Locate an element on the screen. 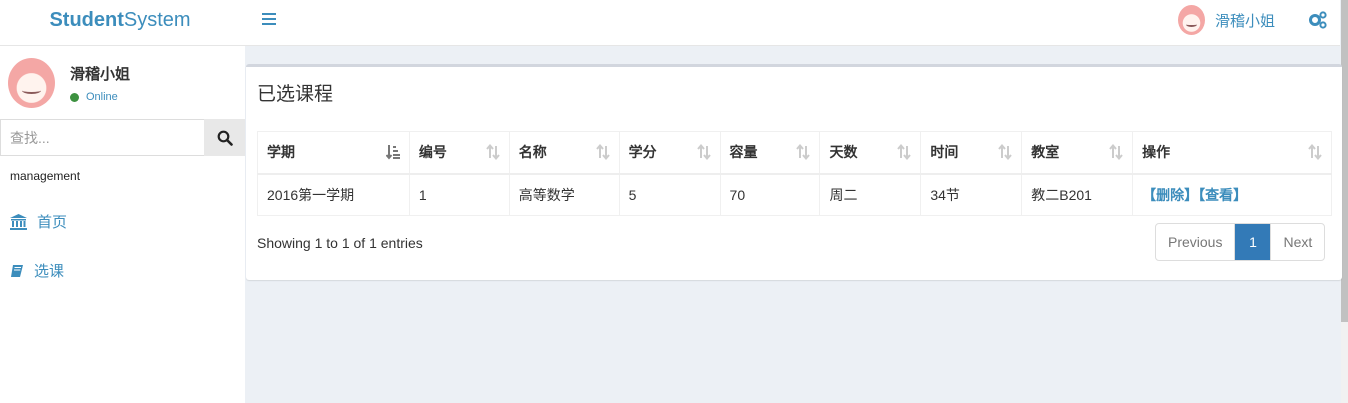 This screenshot has height=403, width=1348. sort-asc-icon is located at coordinates (392, 152).